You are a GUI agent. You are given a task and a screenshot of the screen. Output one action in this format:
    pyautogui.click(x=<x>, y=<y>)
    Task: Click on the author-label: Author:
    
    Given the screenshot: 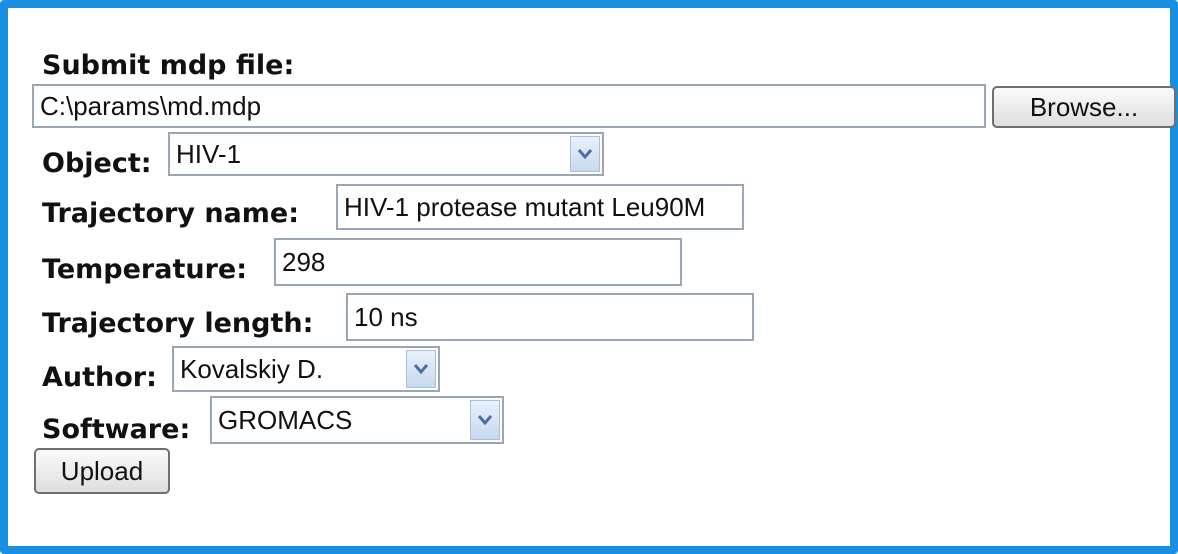 What is the action you would take?
    pyautogui.click(x=99, y=377)
    